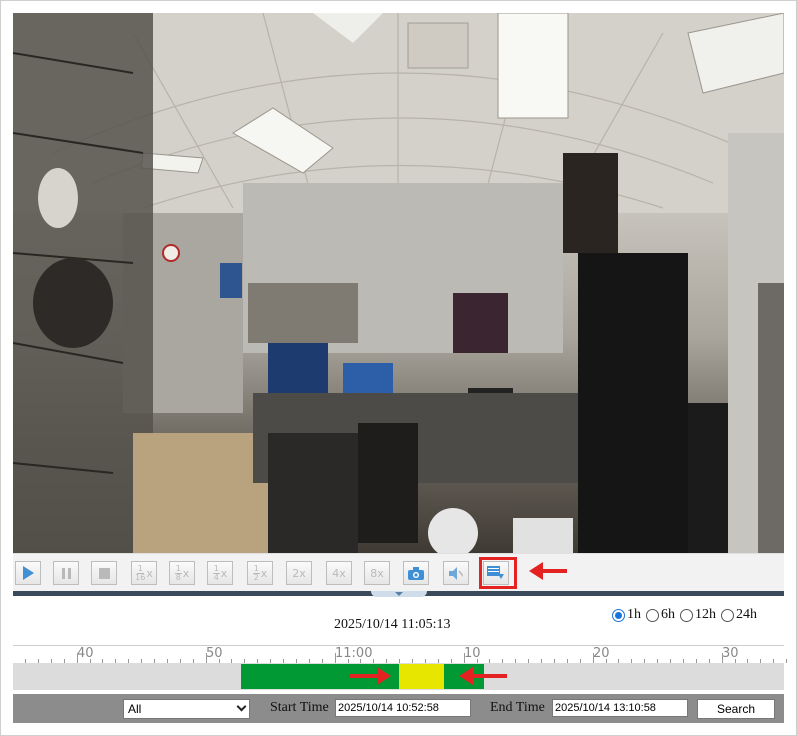  Describe the element at coordinates (186, 709) in the screenshot. I see `channel-filter-select: All` at that location.